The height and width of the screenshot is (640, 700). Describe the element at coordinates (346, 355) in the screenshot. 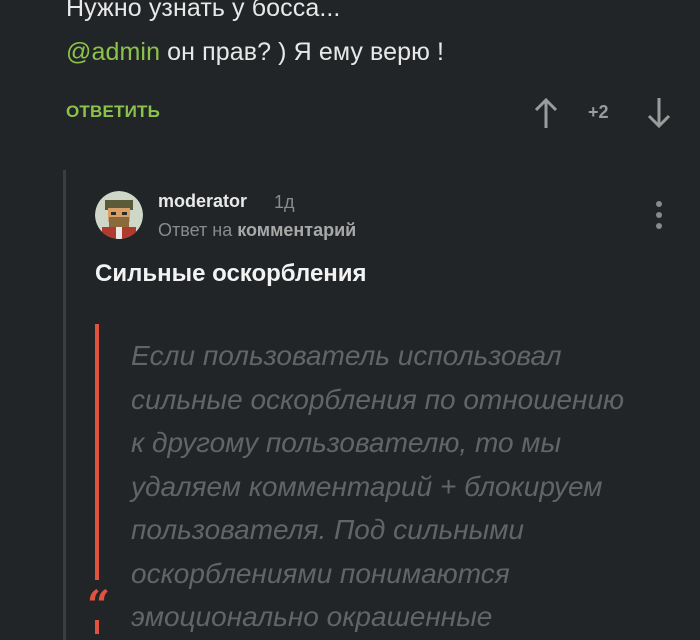

I see `quote-line: Если пользователь использовал` at that location.